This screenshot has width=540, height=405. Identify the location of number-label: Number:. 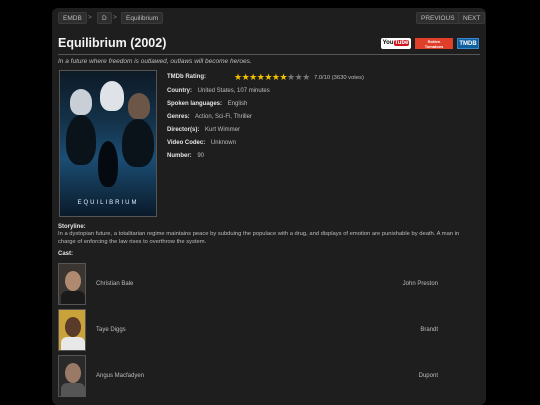
(179, 156).